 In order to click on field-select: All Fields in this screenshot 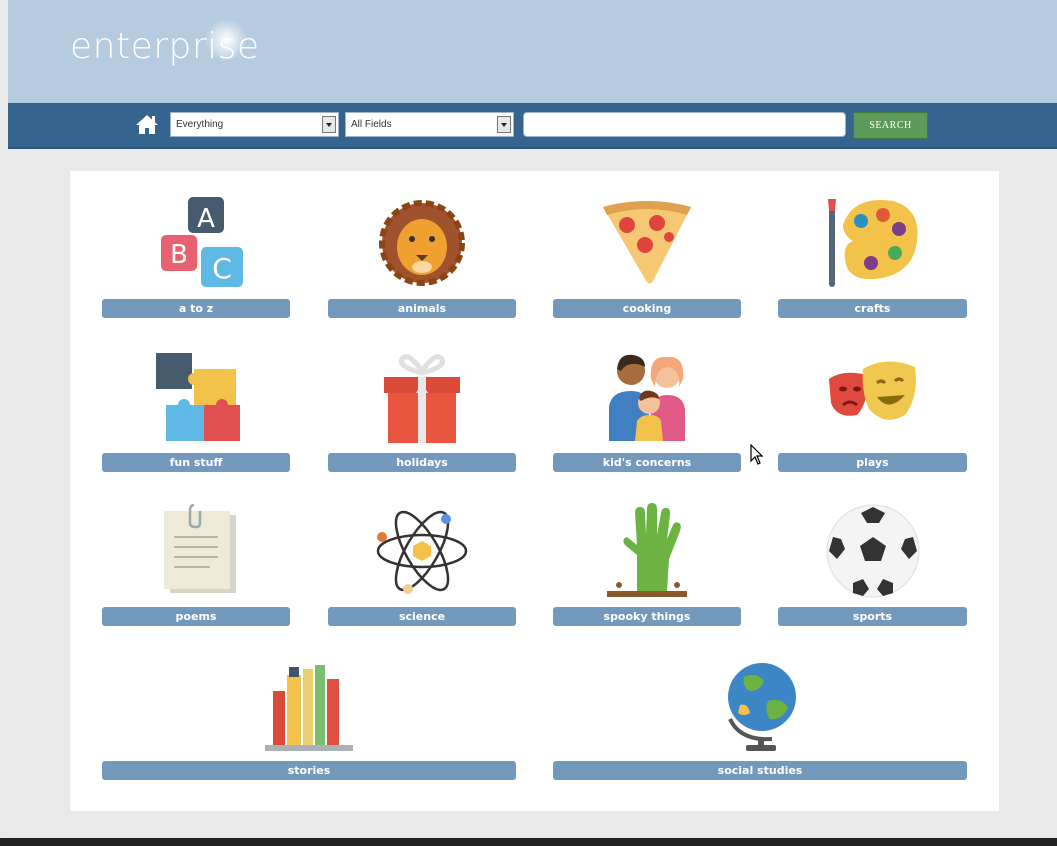, I will do `click(429, 124)`.